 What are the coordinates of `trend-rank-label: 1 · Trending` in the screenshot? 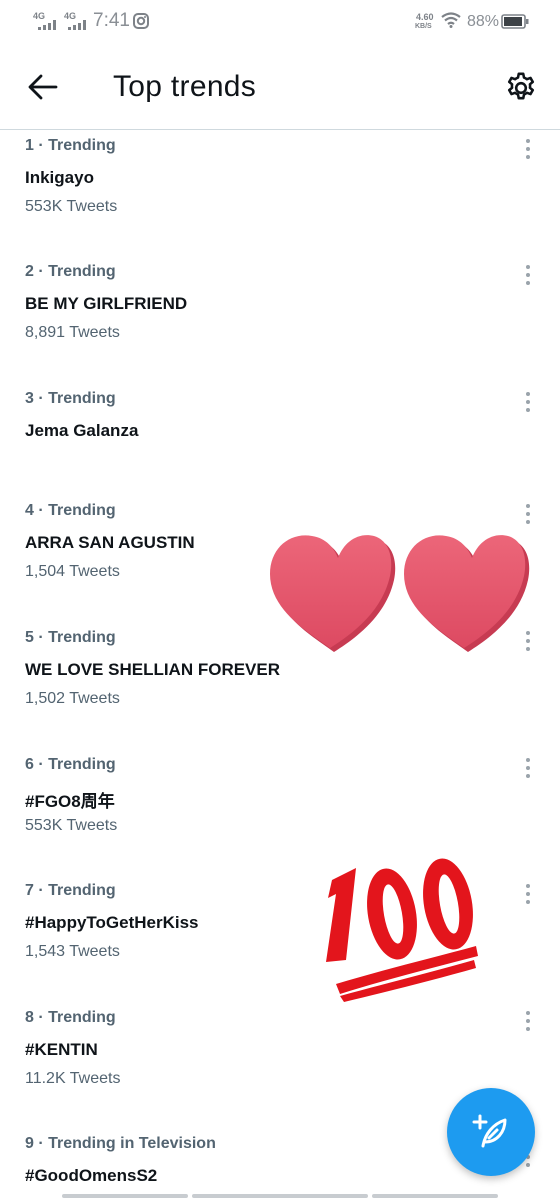 It's located at (70, 145).